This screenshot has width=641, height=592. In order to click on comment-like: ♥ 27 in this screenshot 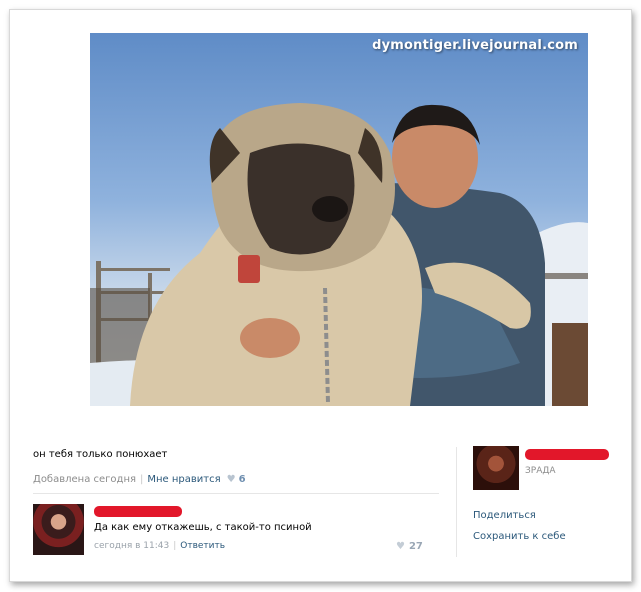, I will do `click(409, 546)`.